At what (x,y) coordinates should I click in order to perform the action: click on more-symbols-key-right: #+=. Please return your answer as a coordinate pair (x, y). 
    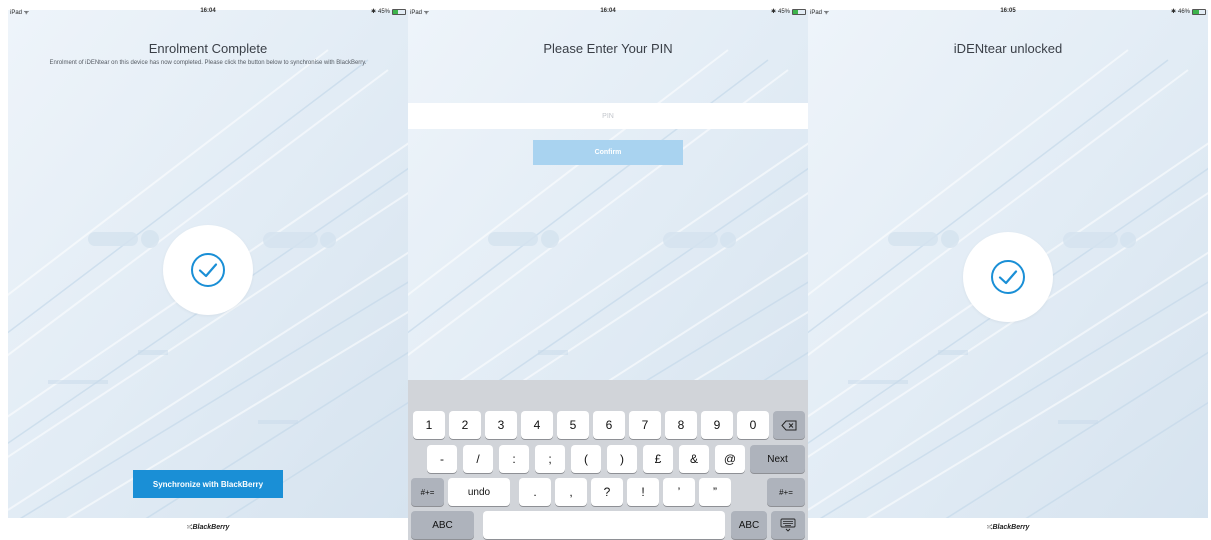
    Looking at the image, I should click on (786, 492).